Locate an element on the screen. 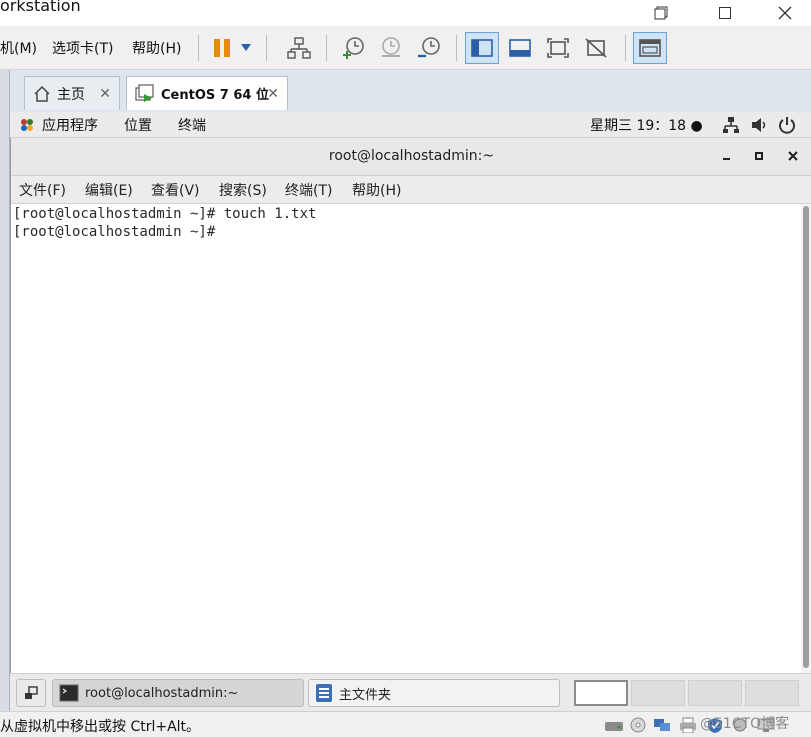  vmware-toolbar: 机(M) 选项卡(T) 帮助(H) is located at coordinates (405, 48).